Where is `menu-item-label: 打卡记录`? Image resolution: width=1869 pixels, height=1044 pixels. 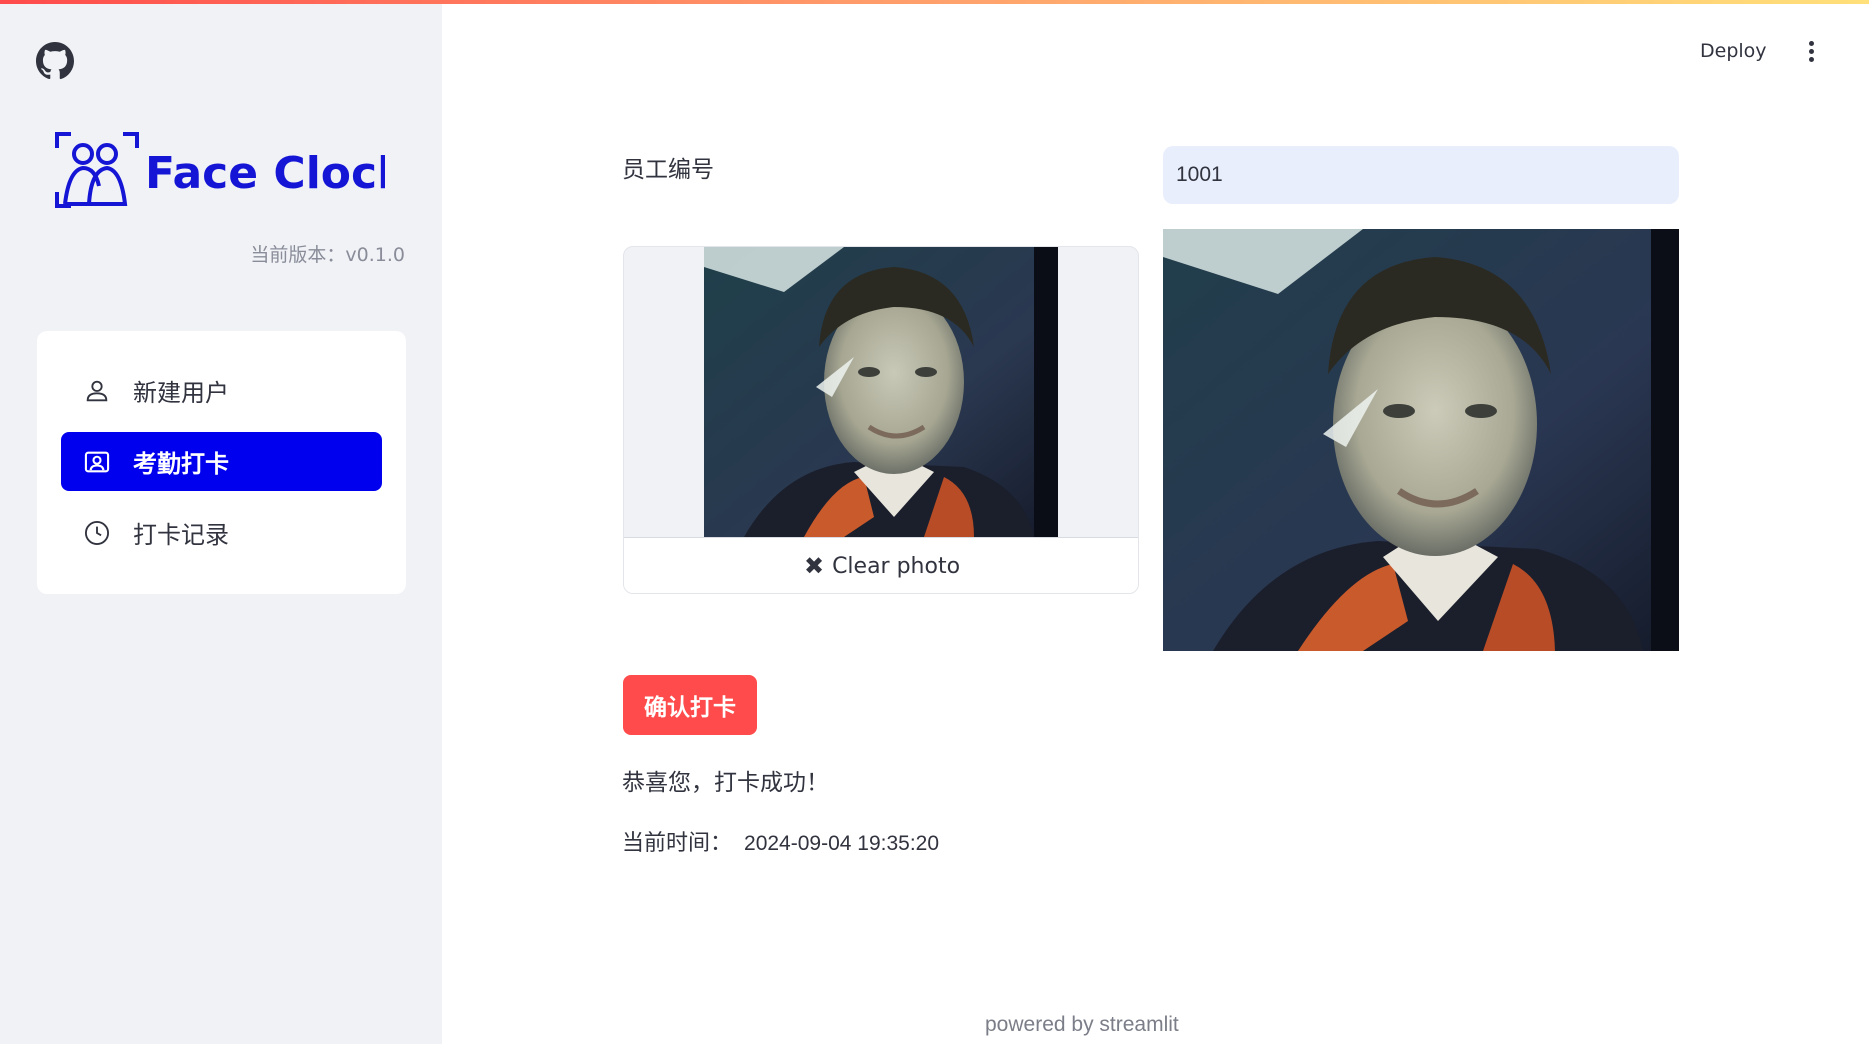
menu-item-label: 打卡记录 is located at coordinates (181, 535).